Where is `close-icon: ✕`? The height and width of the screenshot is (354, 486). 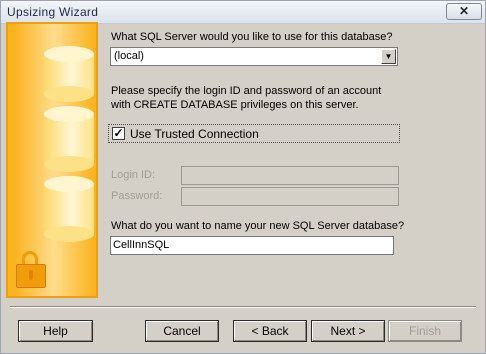
close-icon: ✕ is located at coordinates (464, 11).